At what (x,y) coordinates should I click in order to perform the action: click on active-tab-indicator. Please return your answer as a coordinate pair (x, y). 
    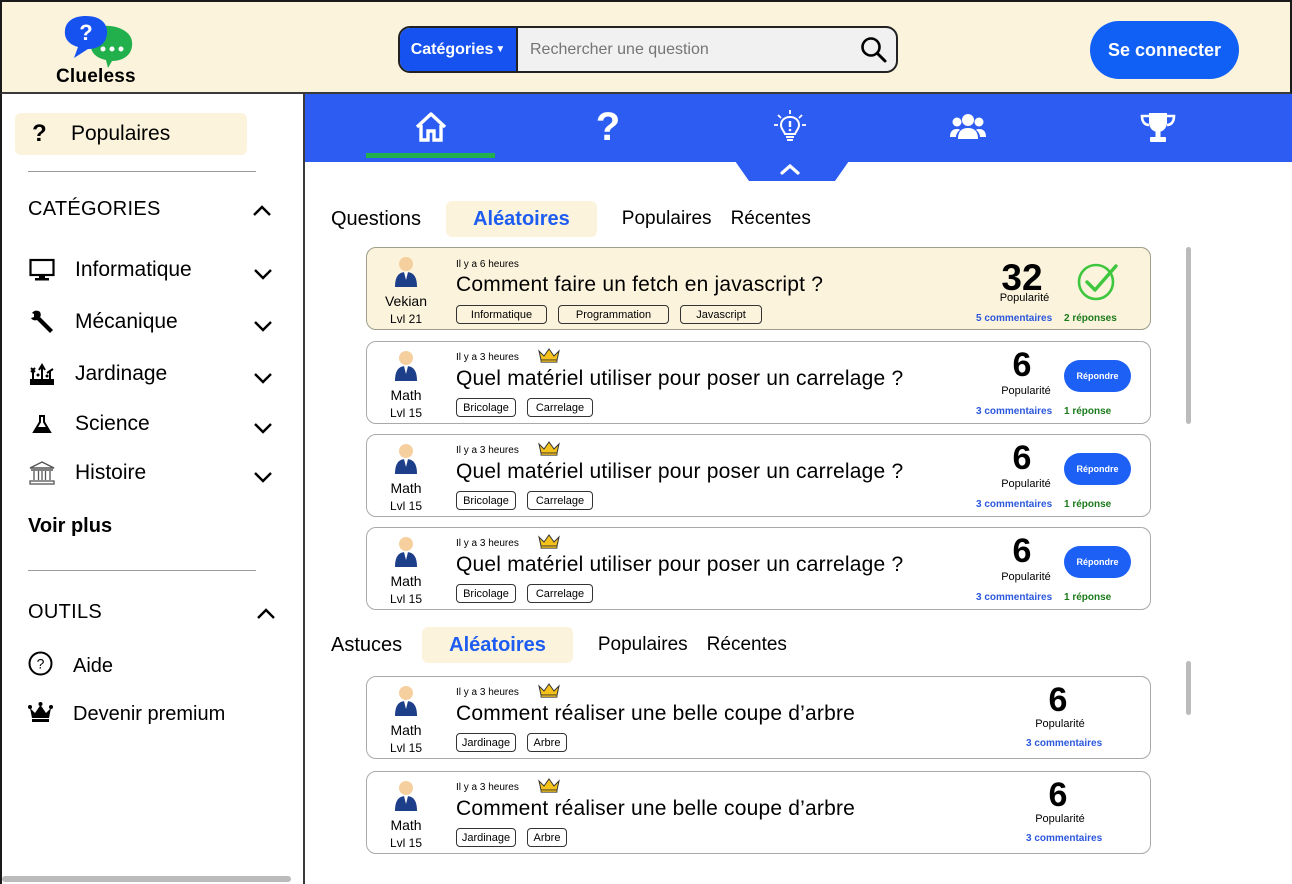
    Looking at the image, I should click on (430, 155).